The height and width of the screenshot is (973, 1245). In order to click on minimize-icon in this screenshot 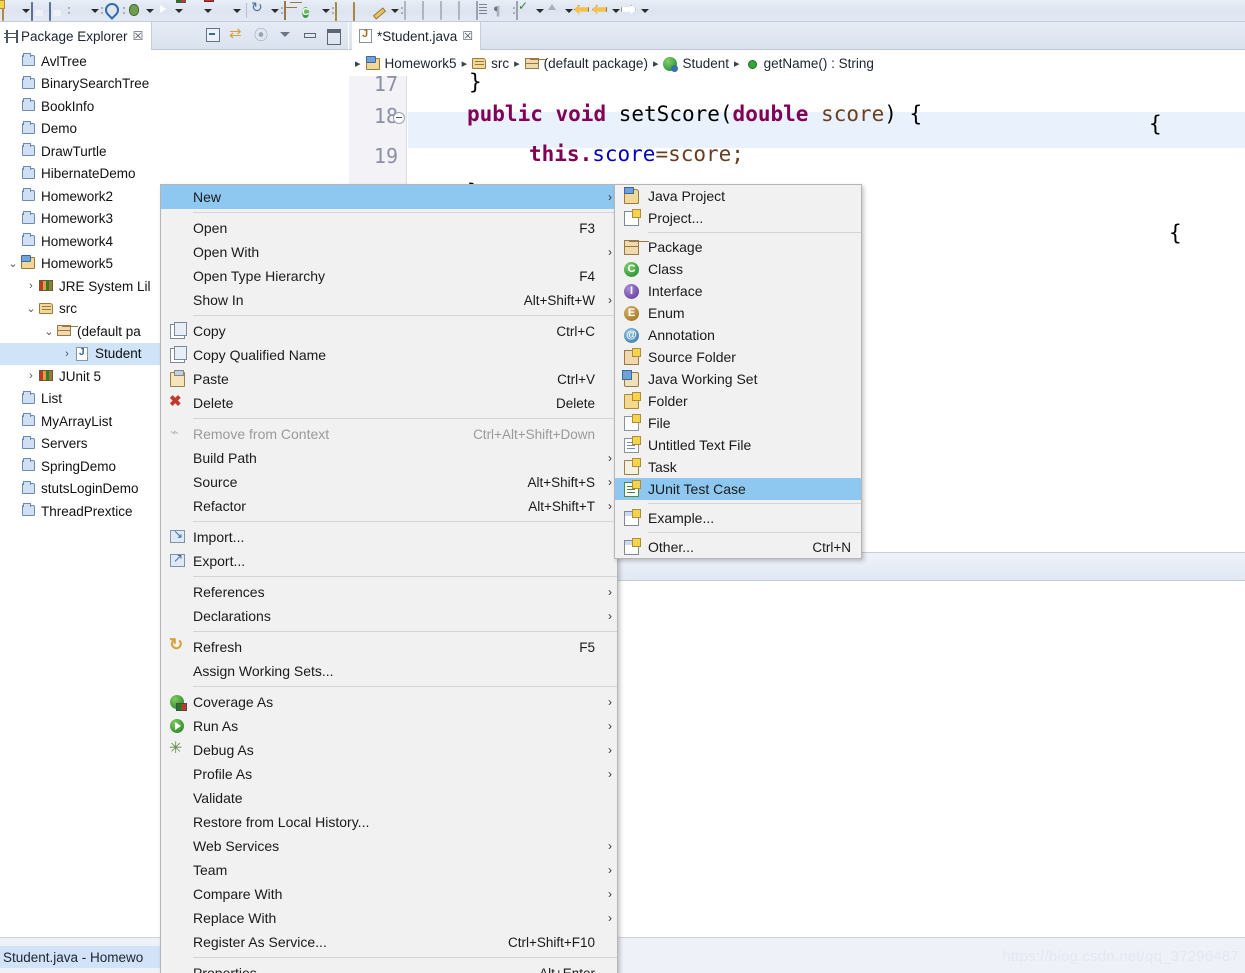, I will do `click(309, 34)`.